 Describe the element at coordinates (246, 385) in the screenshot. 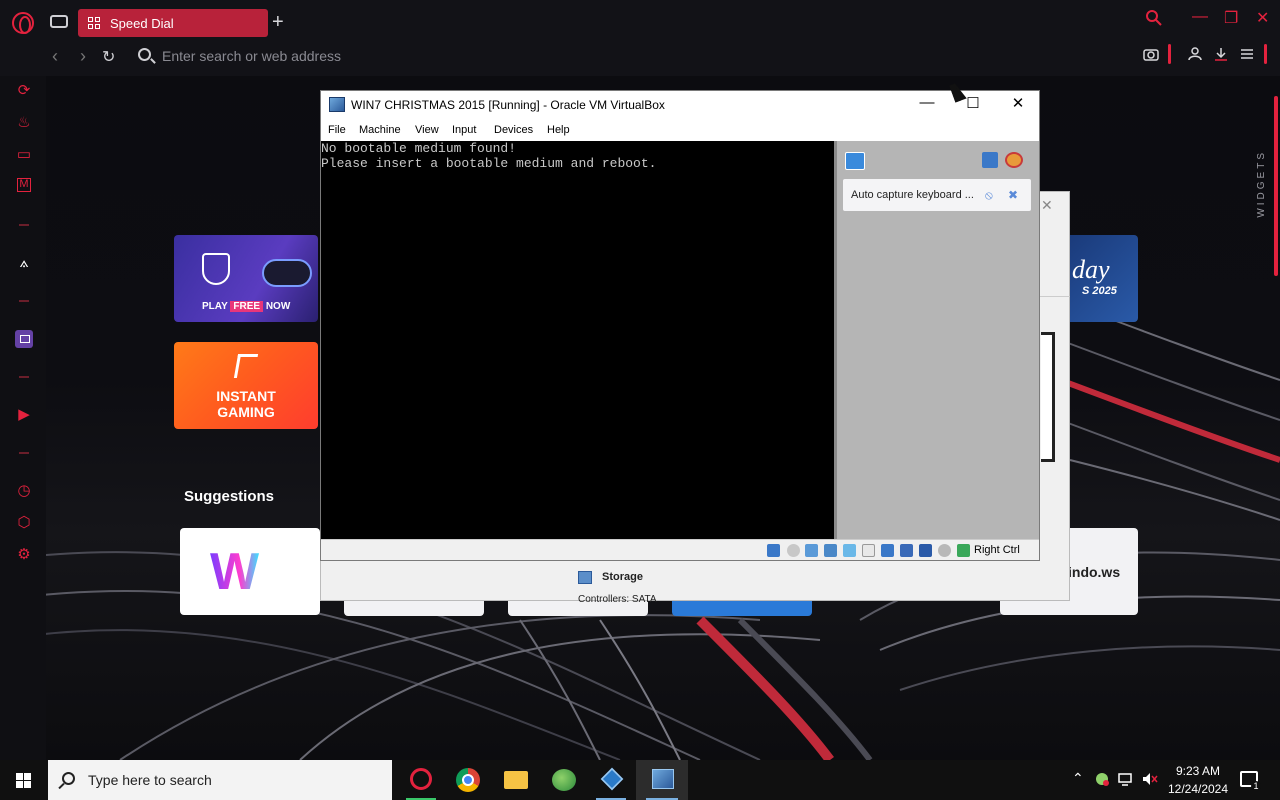

I see `speed-dial-tile-instant-gaming: INSTANT GAMING` at that location.